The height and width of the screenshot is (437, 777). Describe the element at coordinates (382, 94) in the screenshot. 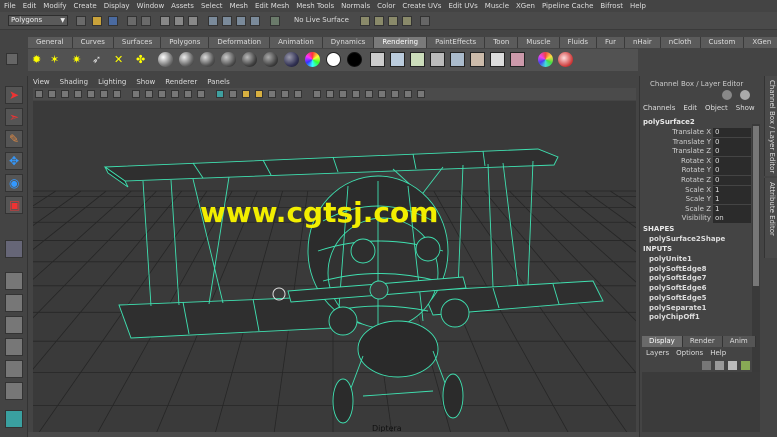

I see `xray-icon` at that location.